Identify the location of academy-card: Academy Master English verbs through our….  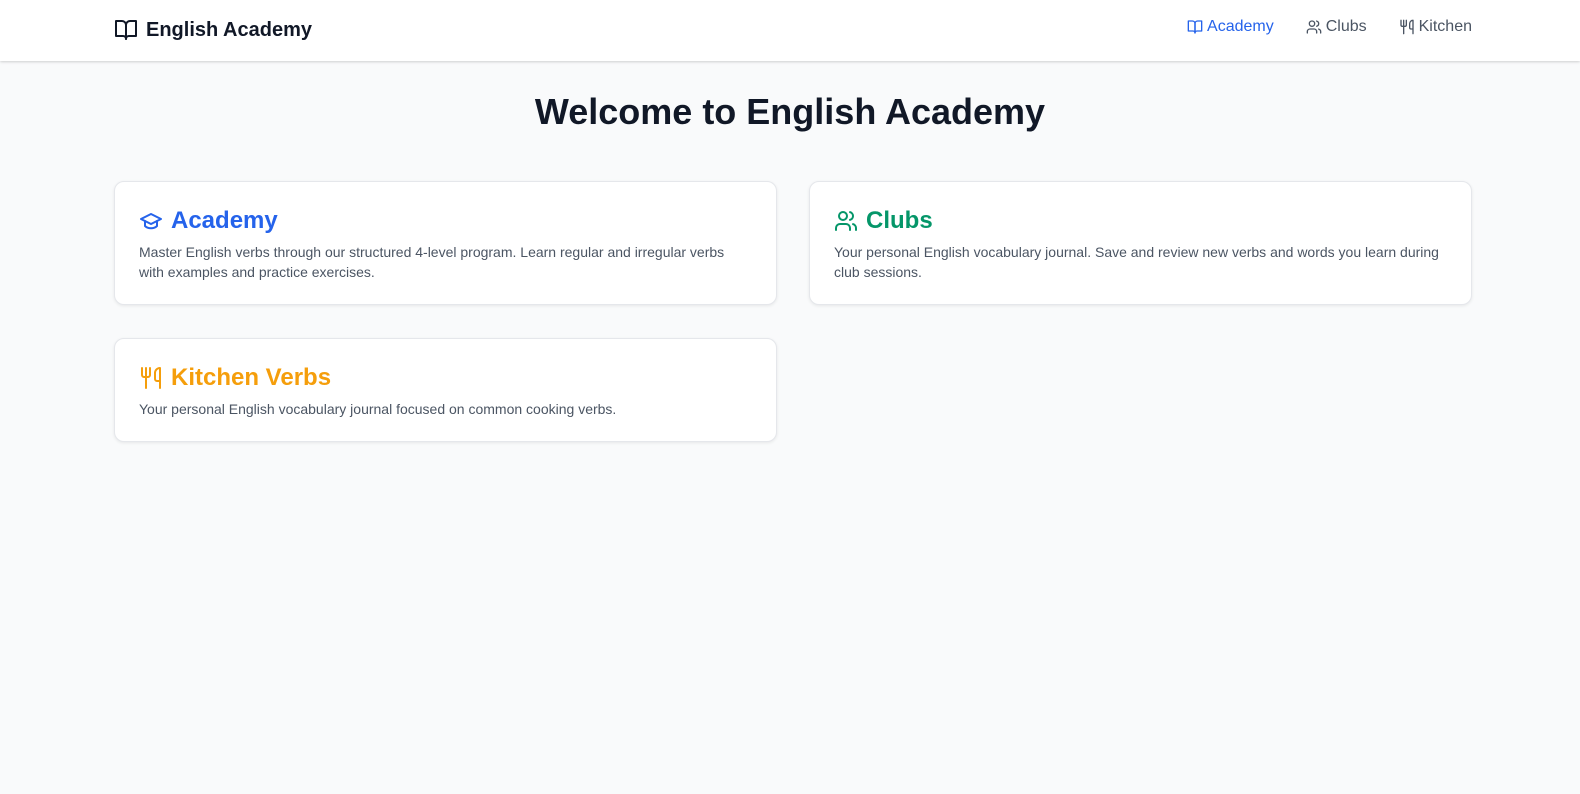
(445, 243).